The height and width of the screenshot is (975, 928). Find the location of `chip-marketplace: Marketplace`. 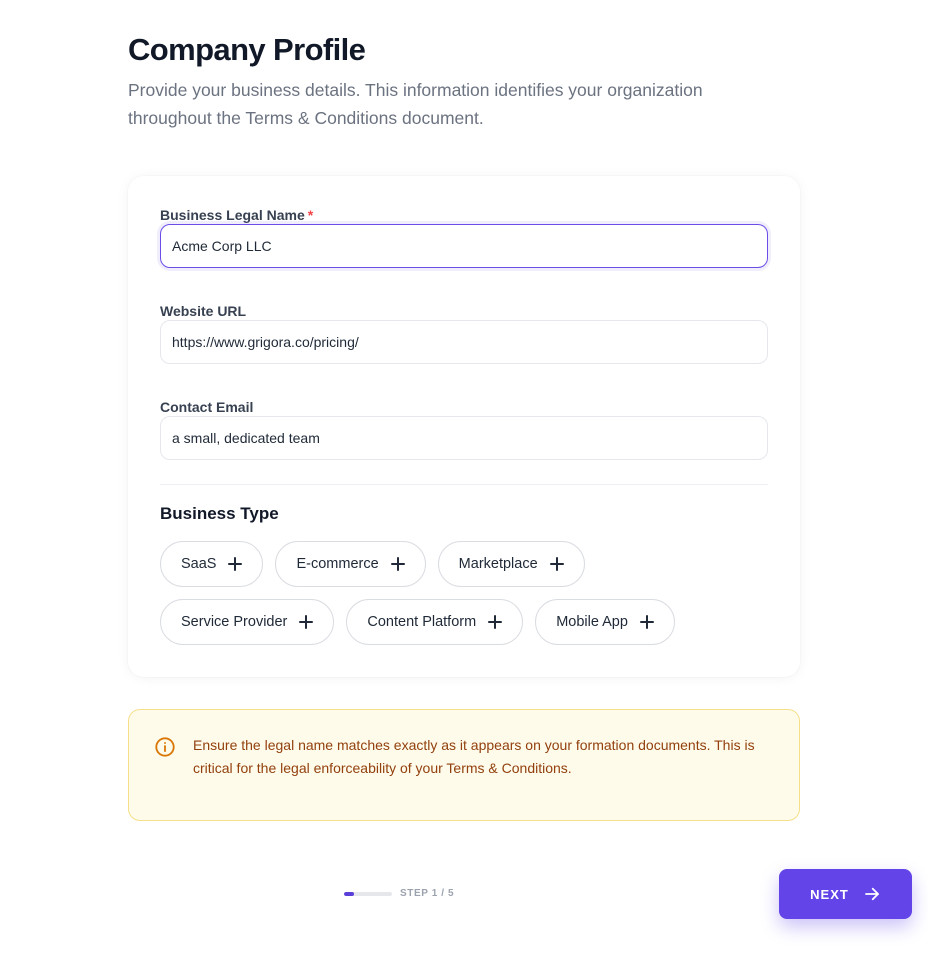

chip-marketplace: Marketplace is located at coordinates (511, 564).